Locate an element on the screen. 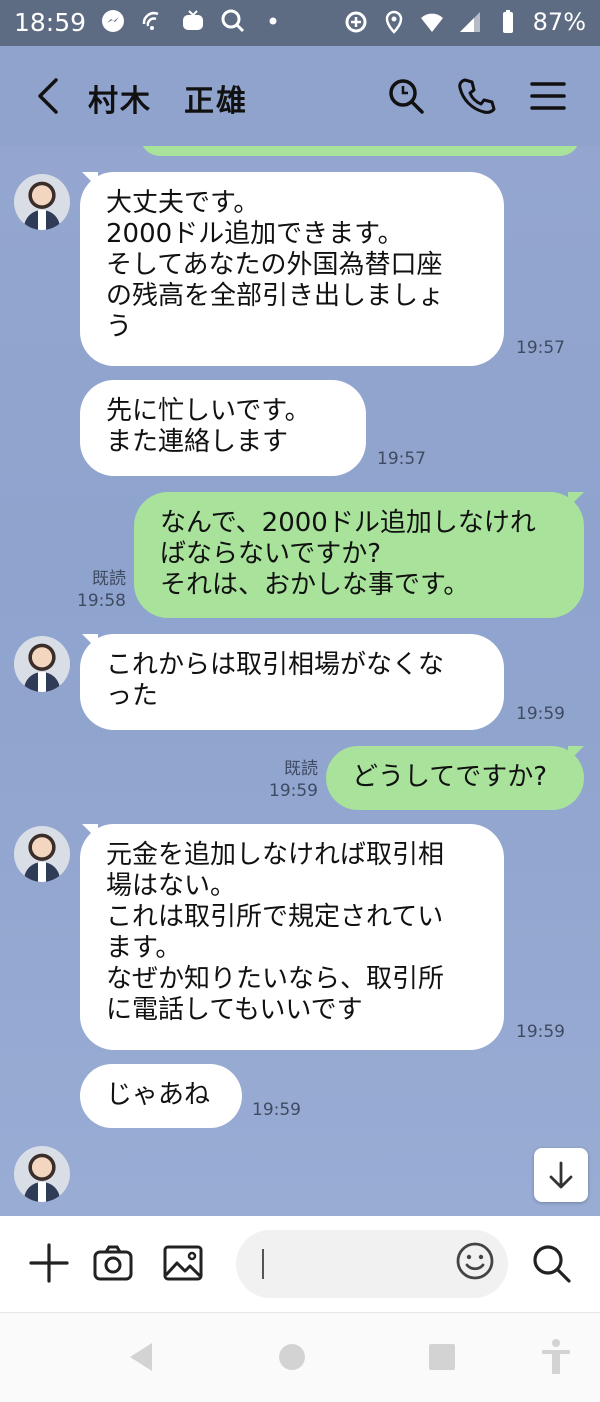 This screenshot has width=600, height=1402. messenger-icon is located at coordinates (113, 21).